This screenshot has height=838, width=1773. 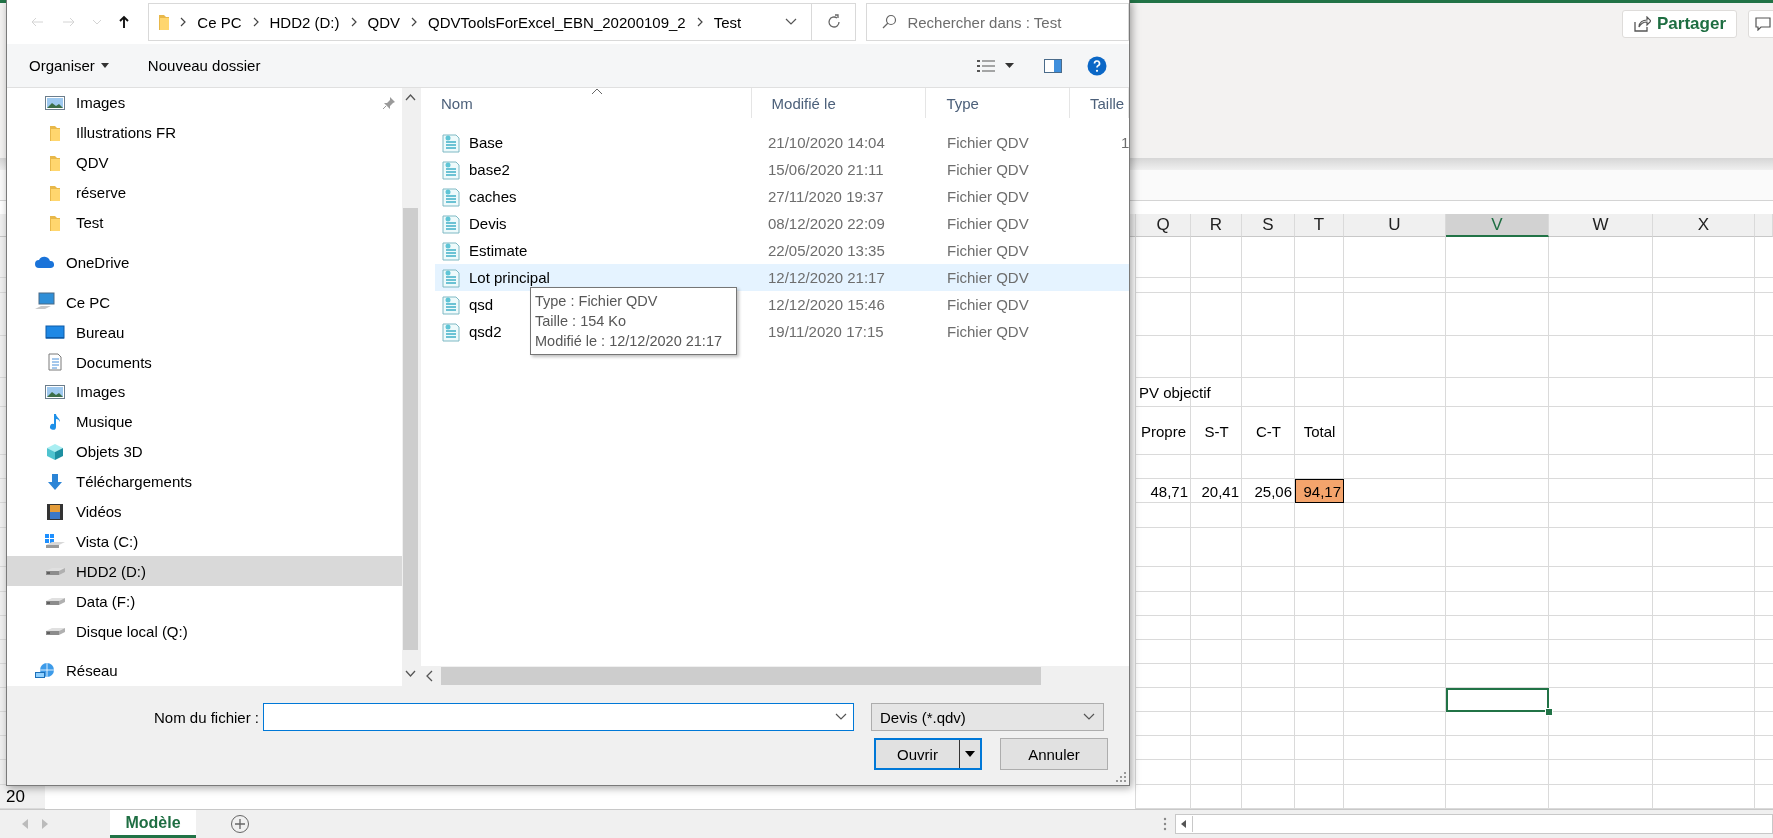 What do you see at coordinates (1053, 65) in the screenshot?
I see `preview-pane-icon` at bounding box center [1053, 65].